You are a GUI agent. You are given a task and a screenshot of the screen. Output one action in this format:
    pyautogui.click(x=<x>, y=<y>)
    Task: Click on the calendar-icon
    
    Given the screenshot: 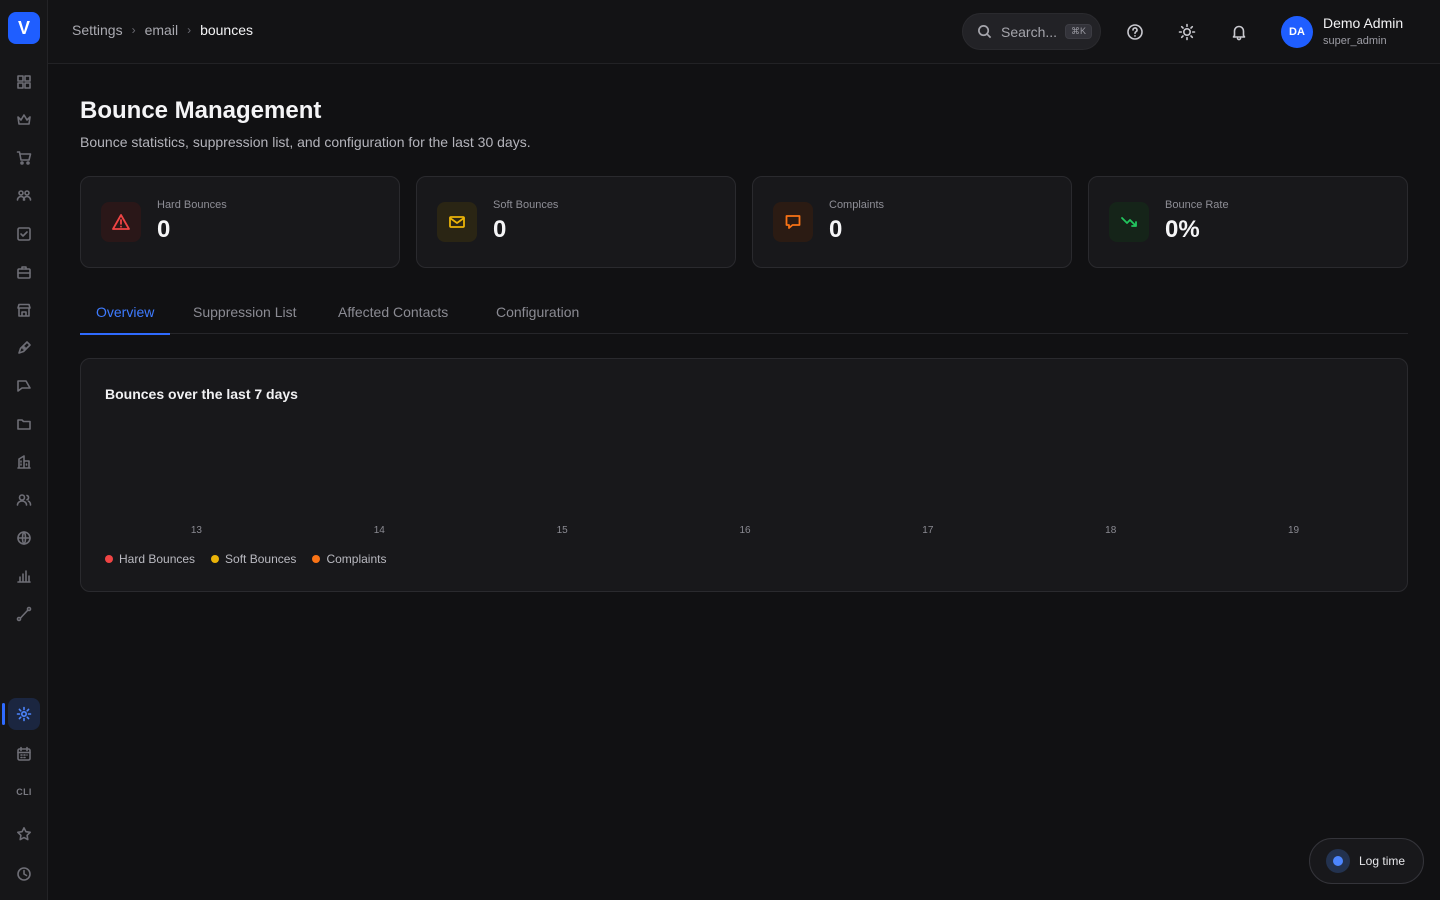 What is the action you would take?
    pyautogui.click(x=24, y=754)
    